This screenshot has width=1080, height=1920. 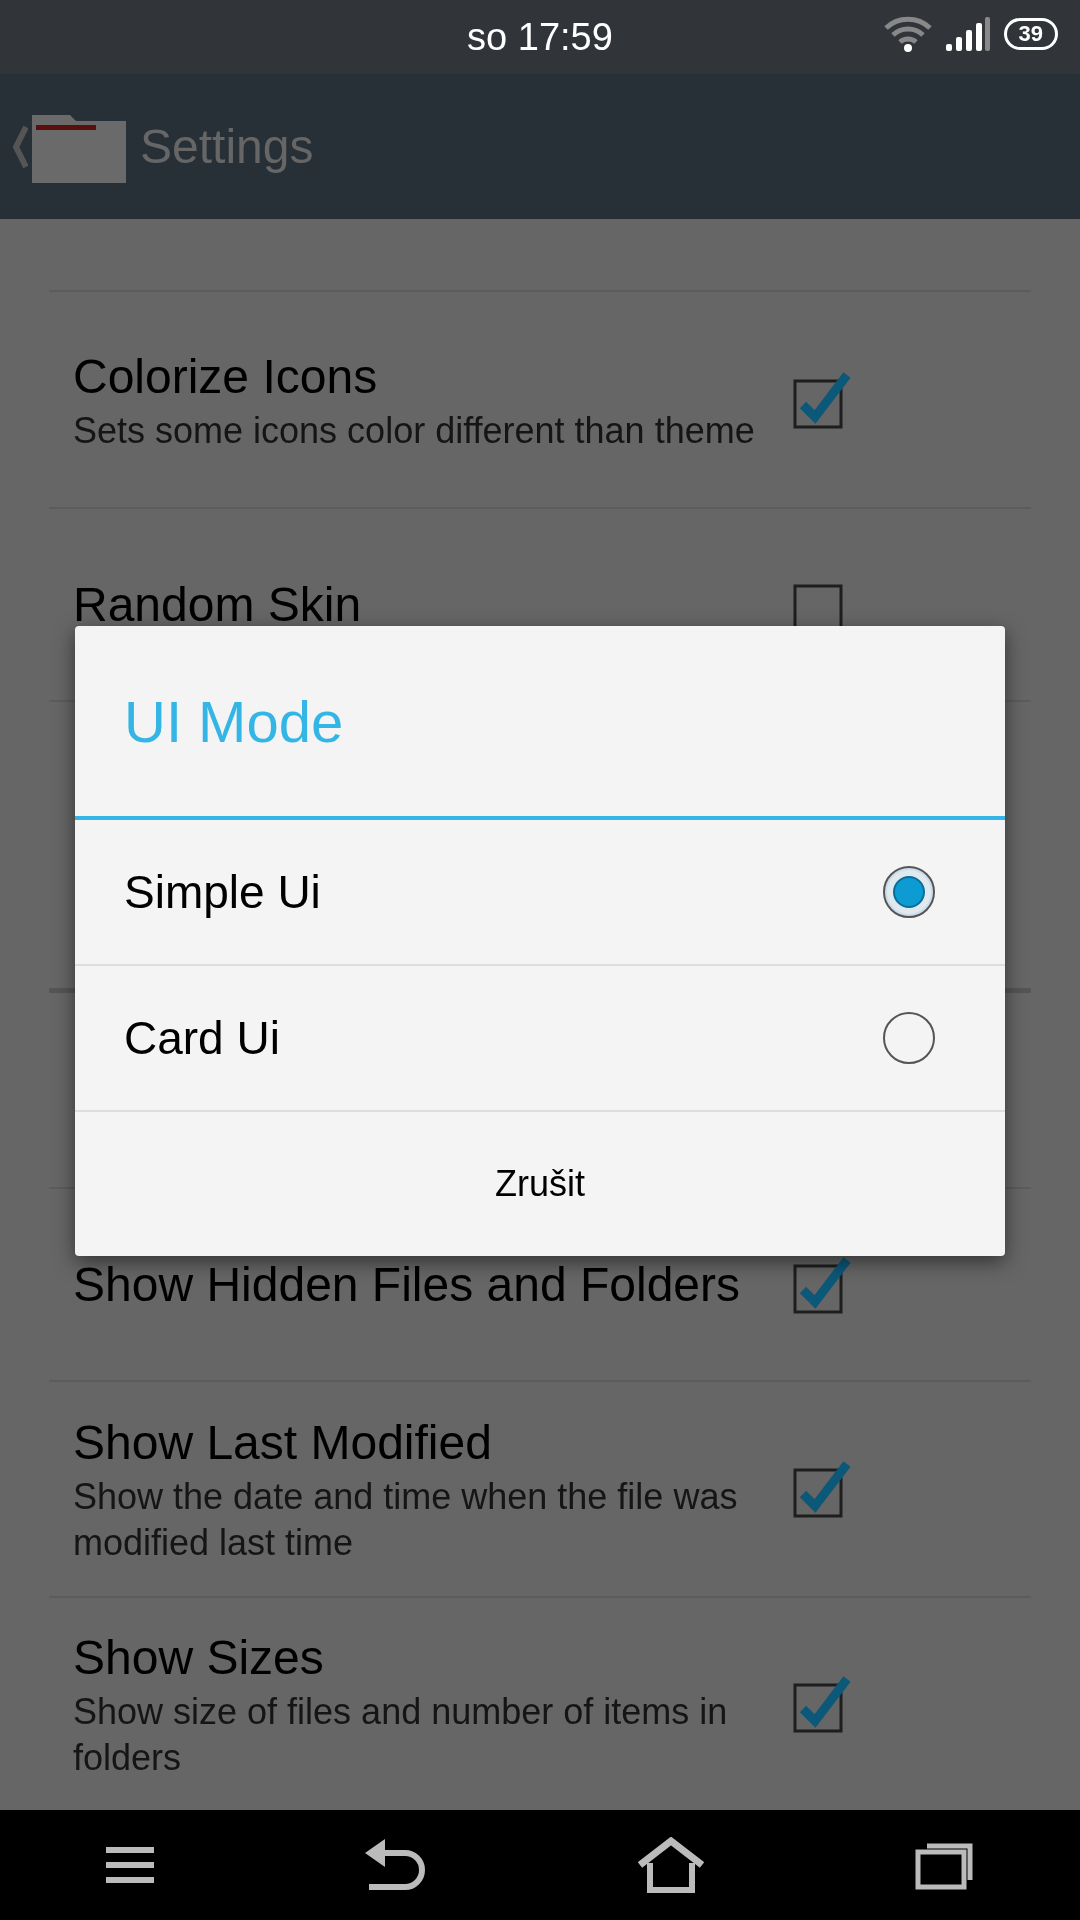 What do you see at coordinates (406, 1520) in the screenshot?
I see `setting-description: Show the date and time when the file was modified last time` at bounding box center [406, 1520].